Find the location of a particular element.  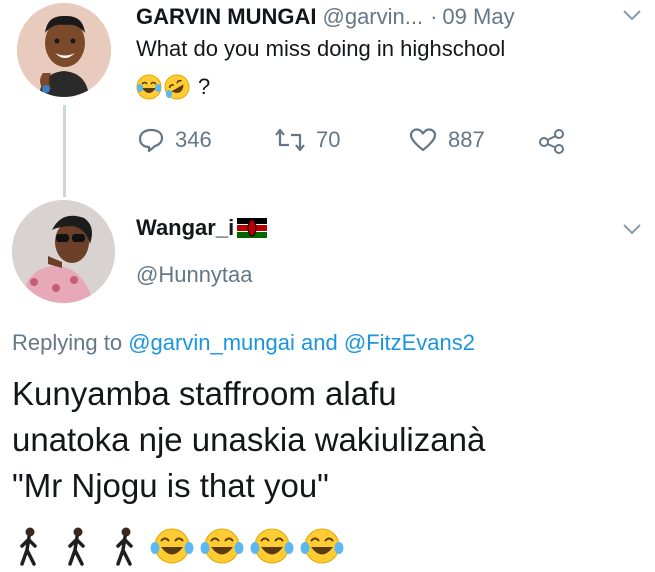

reply-emoji-row is located at coordinates (178, 546).